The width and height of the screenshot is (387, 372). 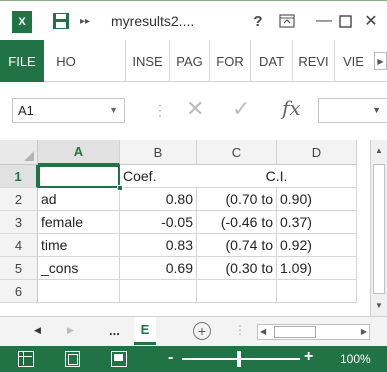 What do you see at coordinates (19, 268) in the screenshot?
I see `row-header-5: 5` at bounding box center [19, 268].